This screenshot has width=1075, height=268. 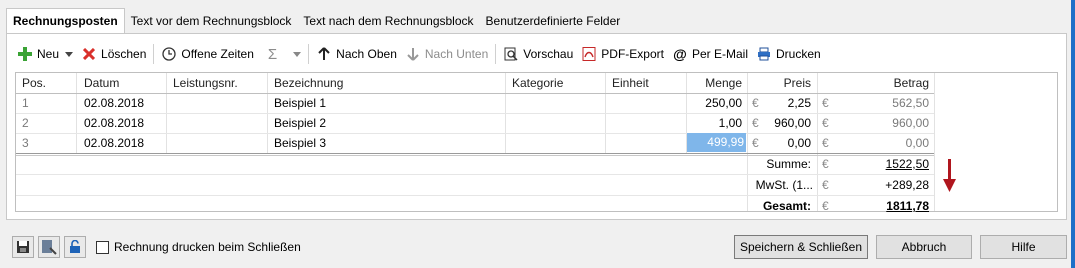 I want to click on header-leistungsnr: Leistungsnr., so click(x=205, y=83).